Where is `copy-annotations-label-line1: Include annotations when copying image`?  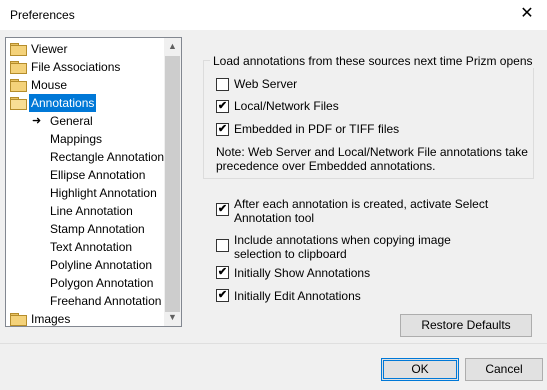 copy-annotations-label-line1: Include annotations when copying image is located at coordinates (342, 240).